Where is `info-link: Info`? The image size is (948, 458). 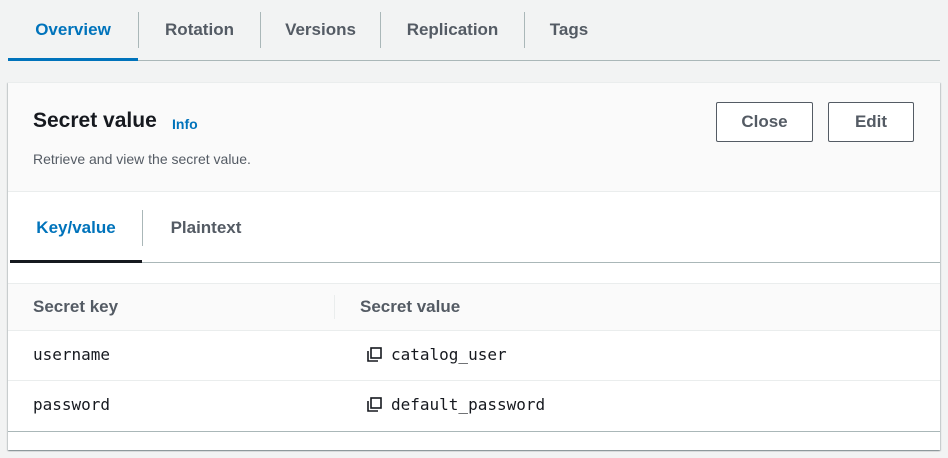 info-link: Info is located at coordinates (185, 124).